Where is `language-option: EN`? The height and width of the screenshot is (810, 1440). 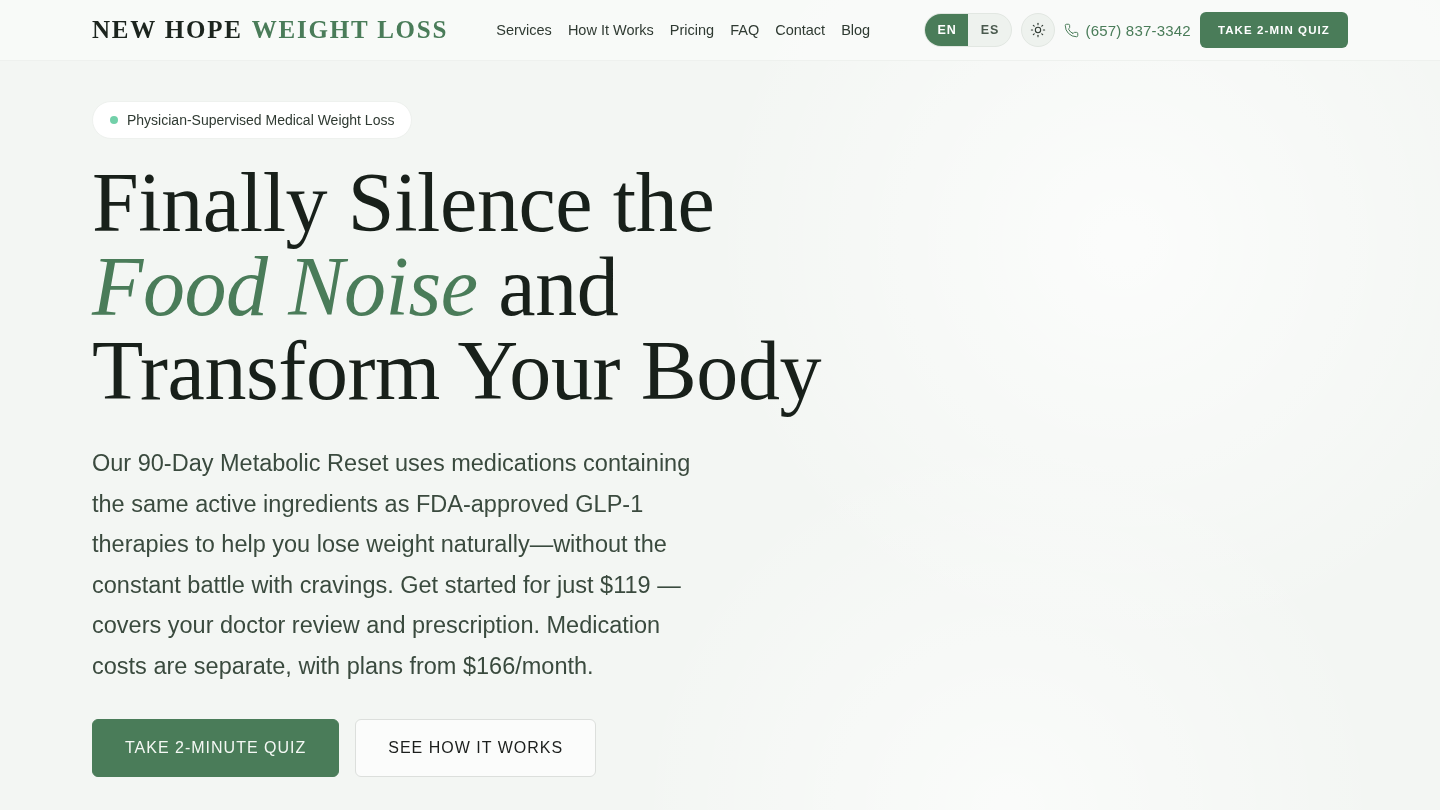
language-option: EN is located at coordinates (947, 30).